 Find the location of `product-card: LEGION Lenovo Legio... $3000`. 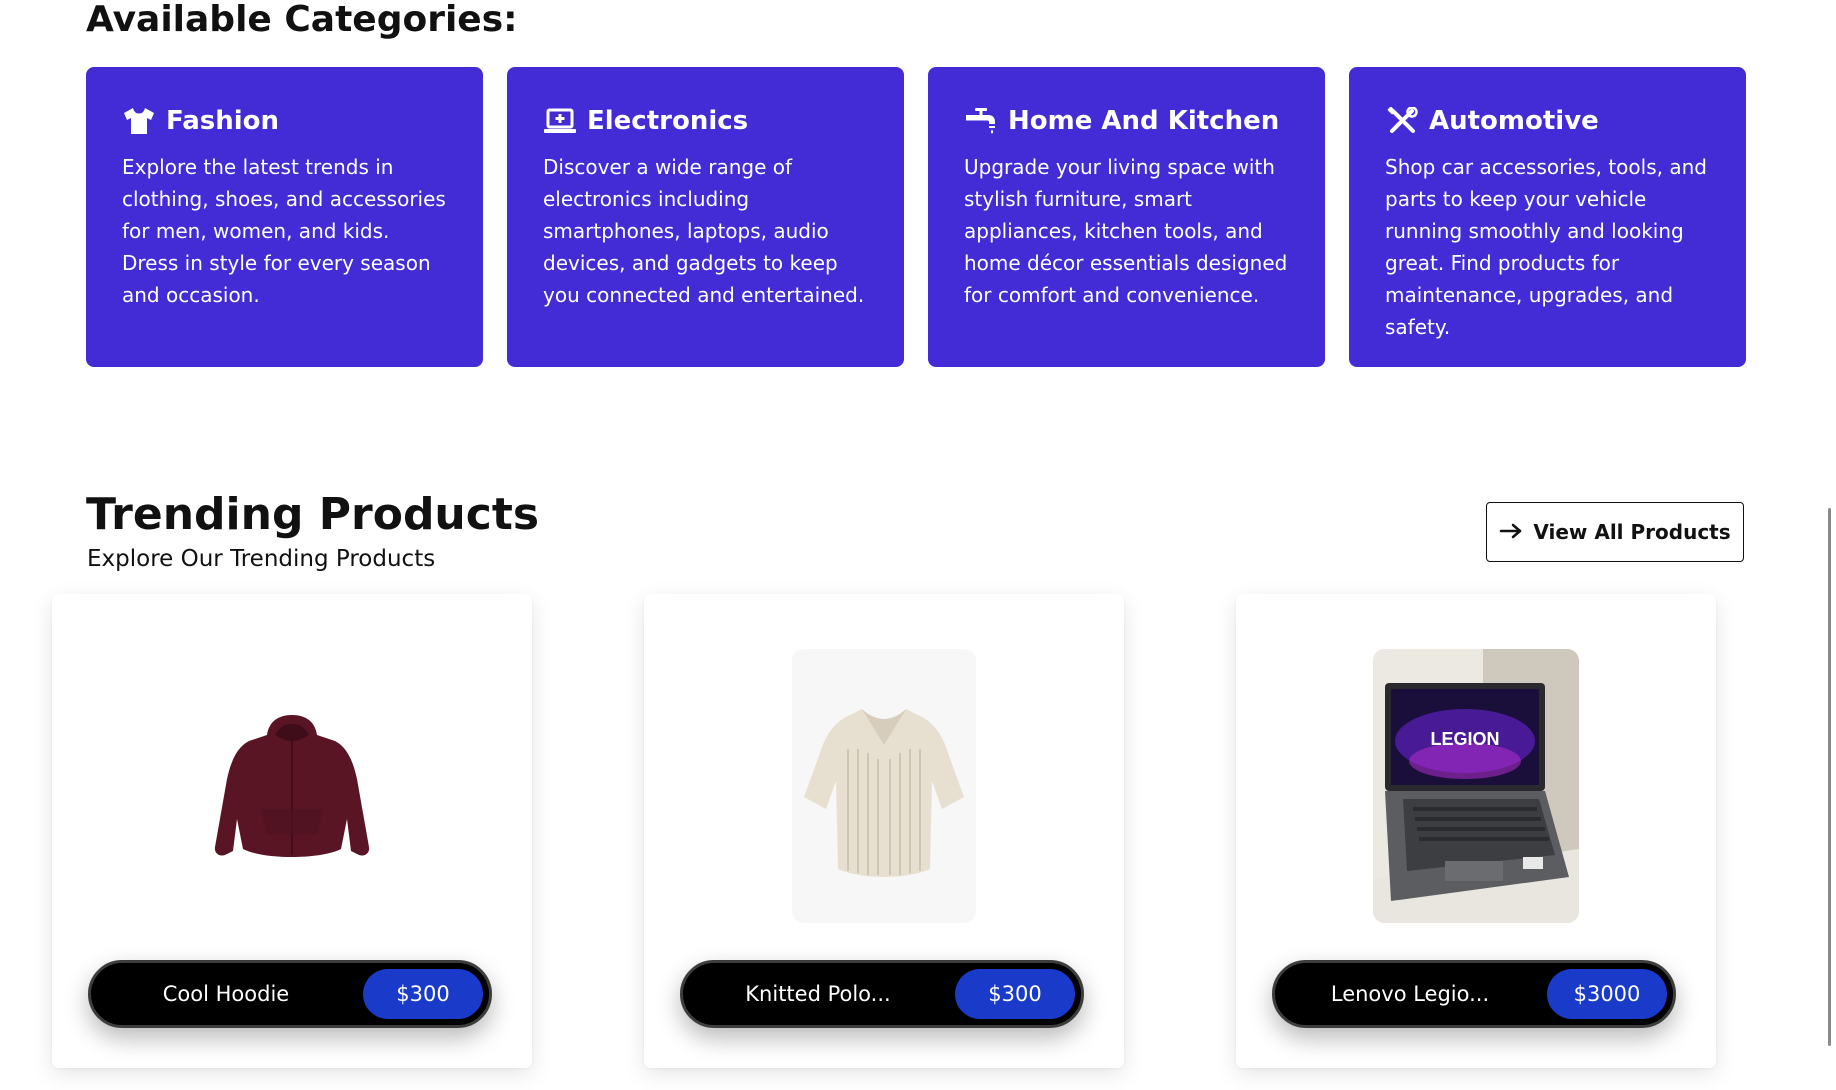

product-card: LEGION Lenovo Legio... $3000 is located at coordinates (1476, 831).